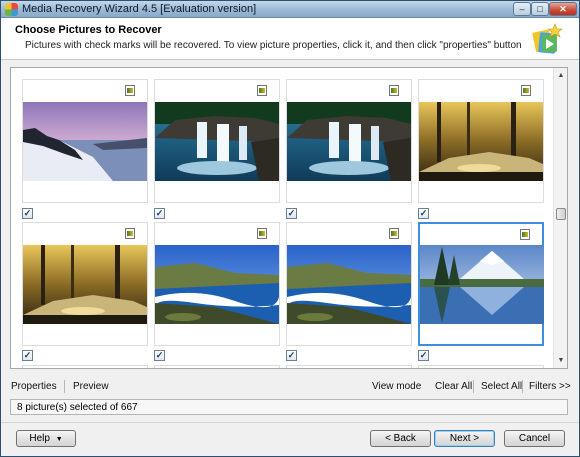 Image resolution: width=580 pixels, height=457 pixels. What do you see at coordinates (522, 9) in the screenshot?
I see `minimize-button: –` at bounding box center [522, 9].